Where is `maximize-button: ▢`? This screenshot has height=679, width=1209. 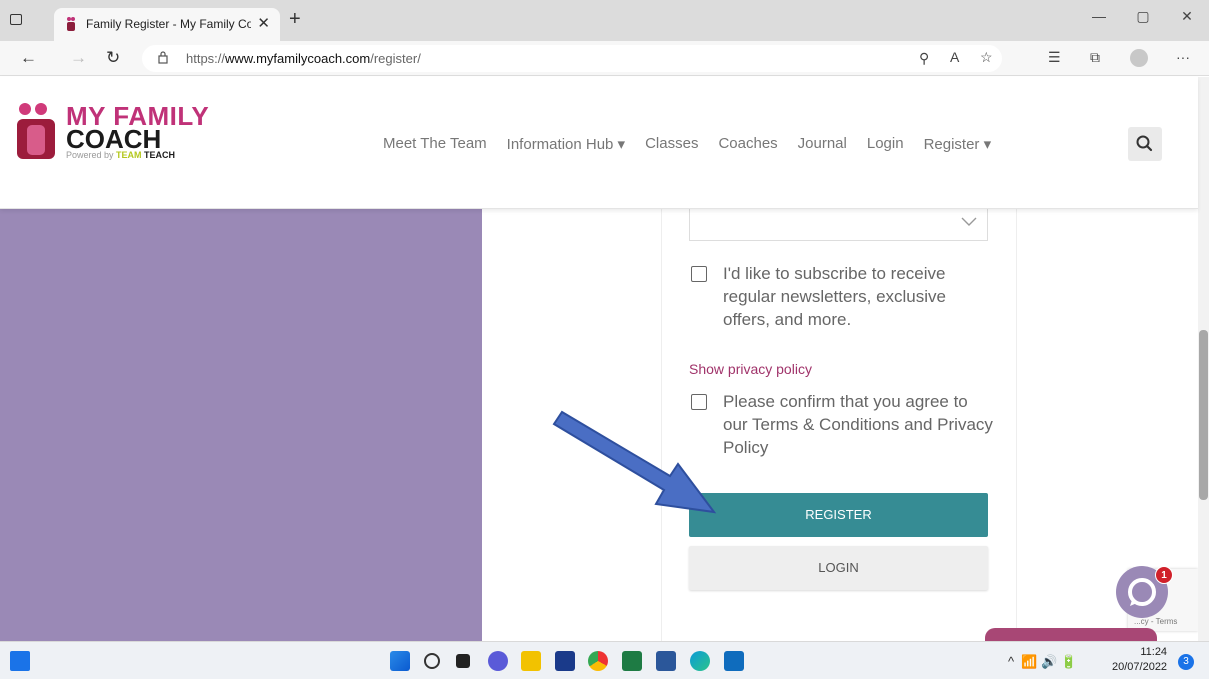 maximize-button: ▢ is located at coordinates (1143, 20).